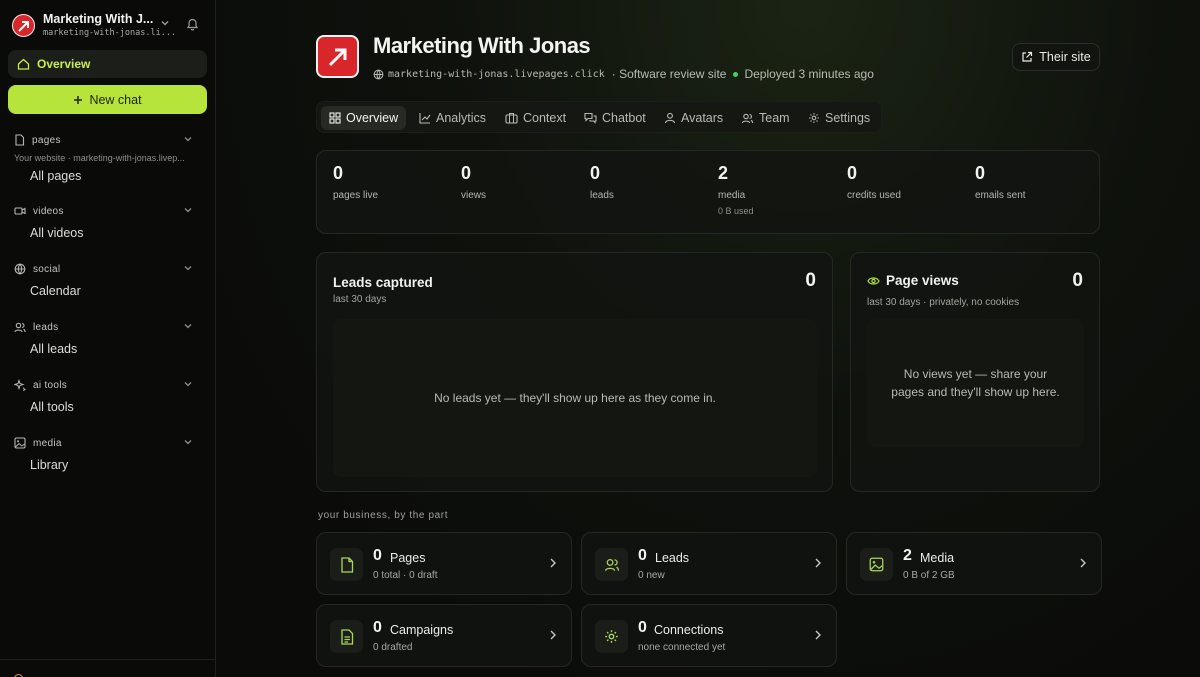  I want to click on stat-emails-sent: 0 emails sent, so click(1000, 182).